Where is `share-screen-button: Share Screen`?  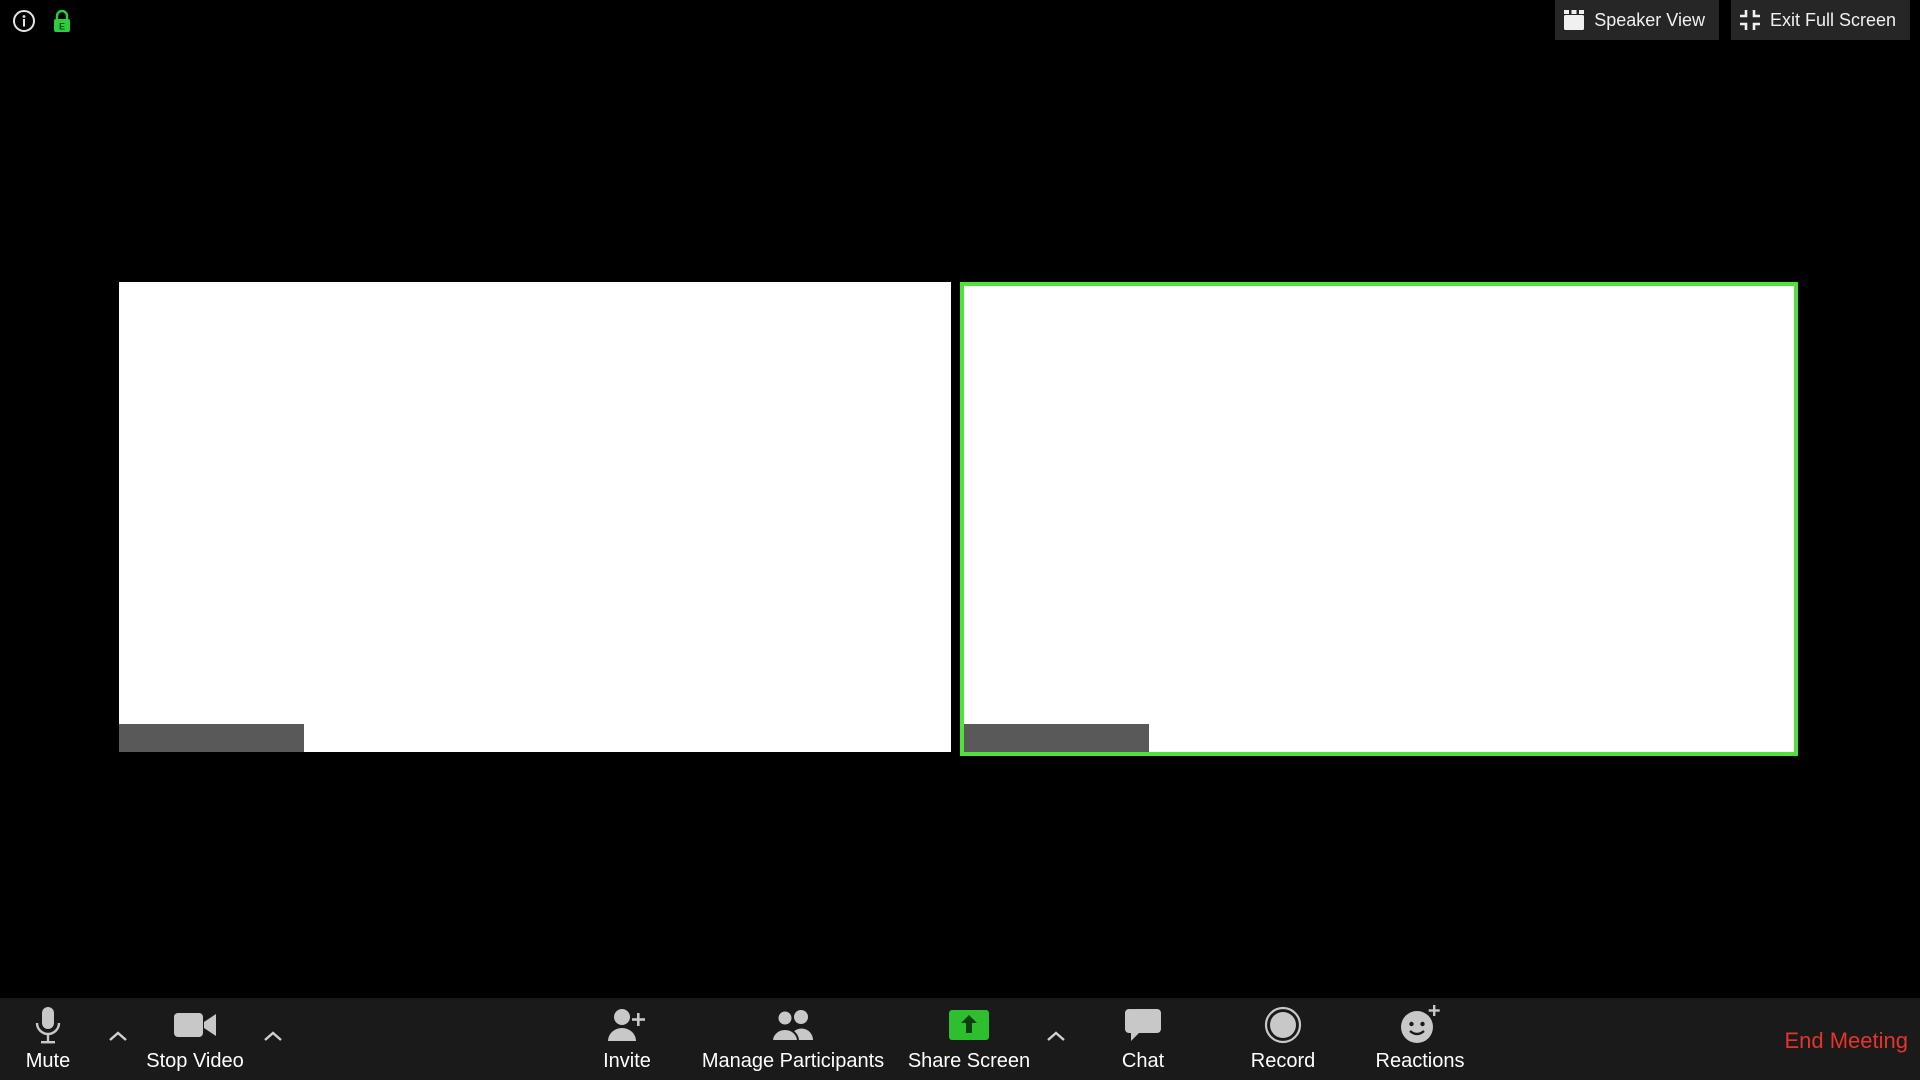 share-screen-button: Share Screen is located at coordinates (969, 1039).